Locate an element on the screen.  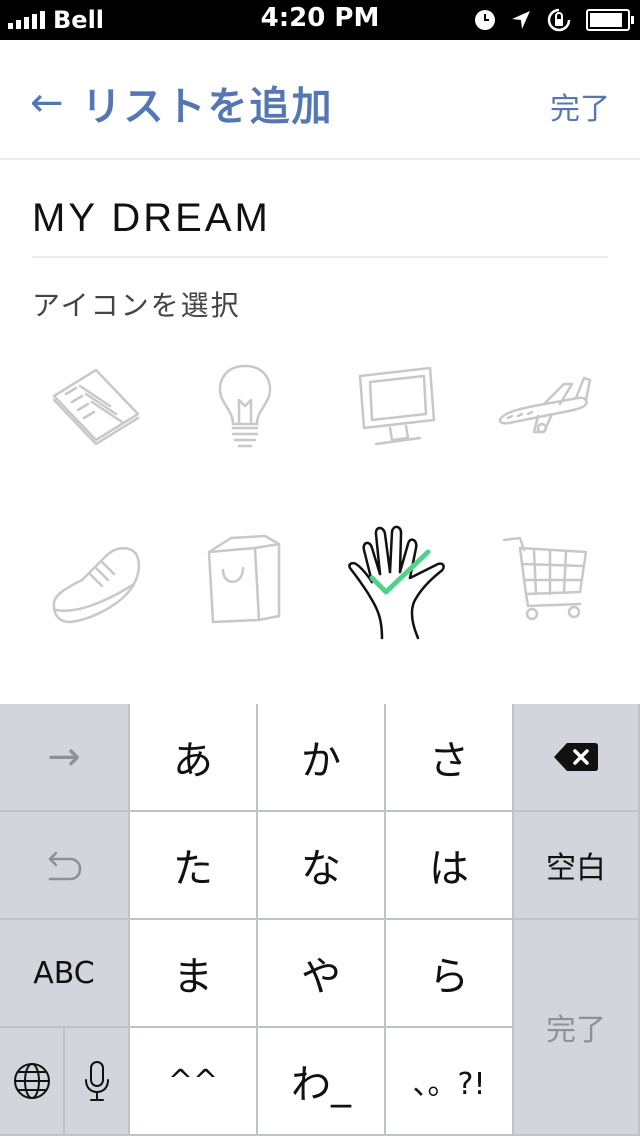
key-punctuation: 、。?! is located at coordinates (450, 1082).